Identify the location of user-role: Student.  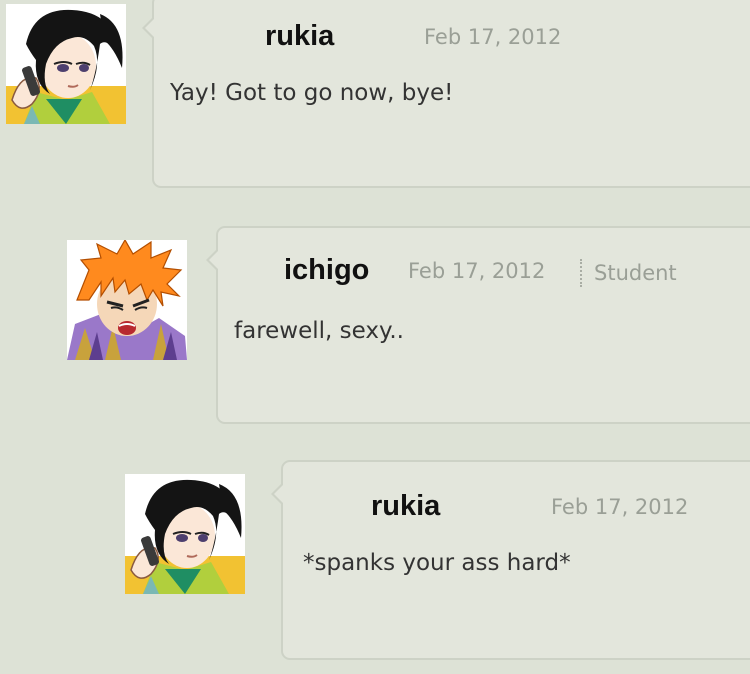
(628, 273).